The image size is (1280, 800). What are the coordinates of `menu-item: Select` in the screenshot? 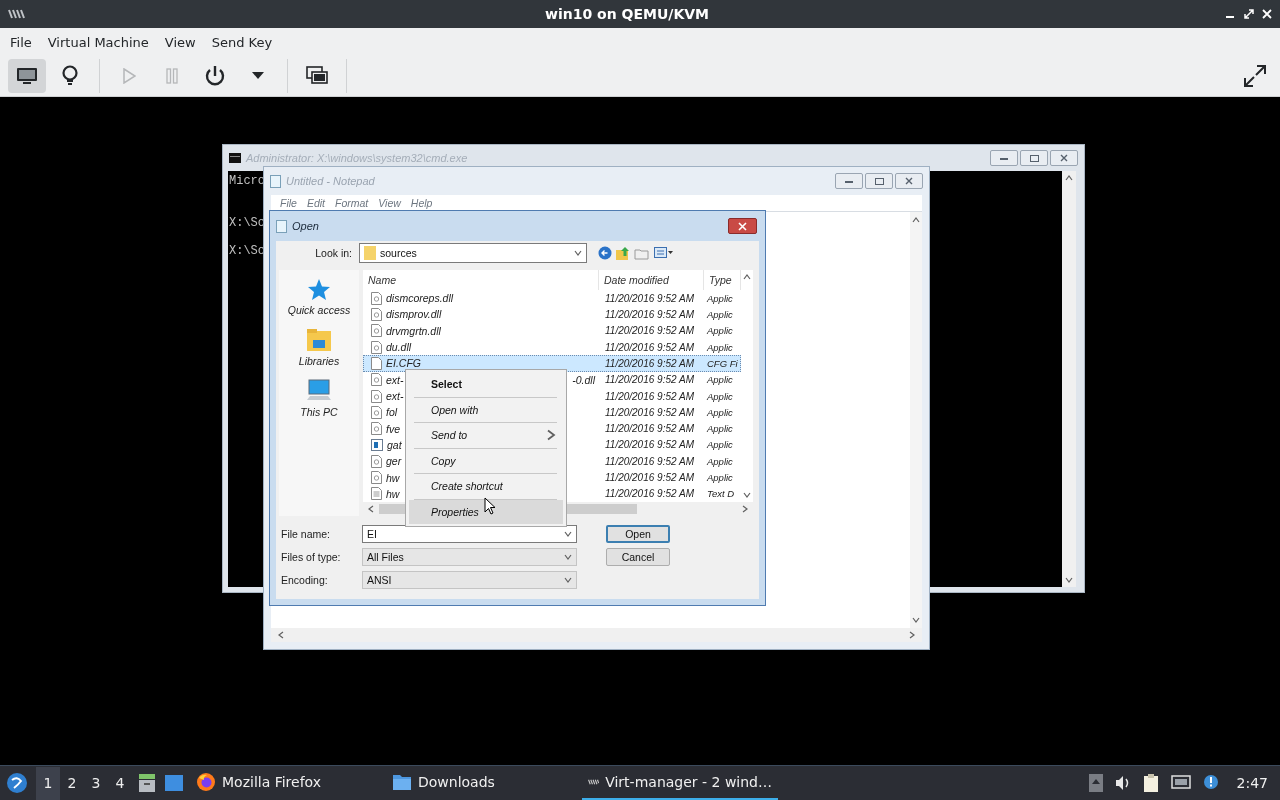 It's located at (486, 384).